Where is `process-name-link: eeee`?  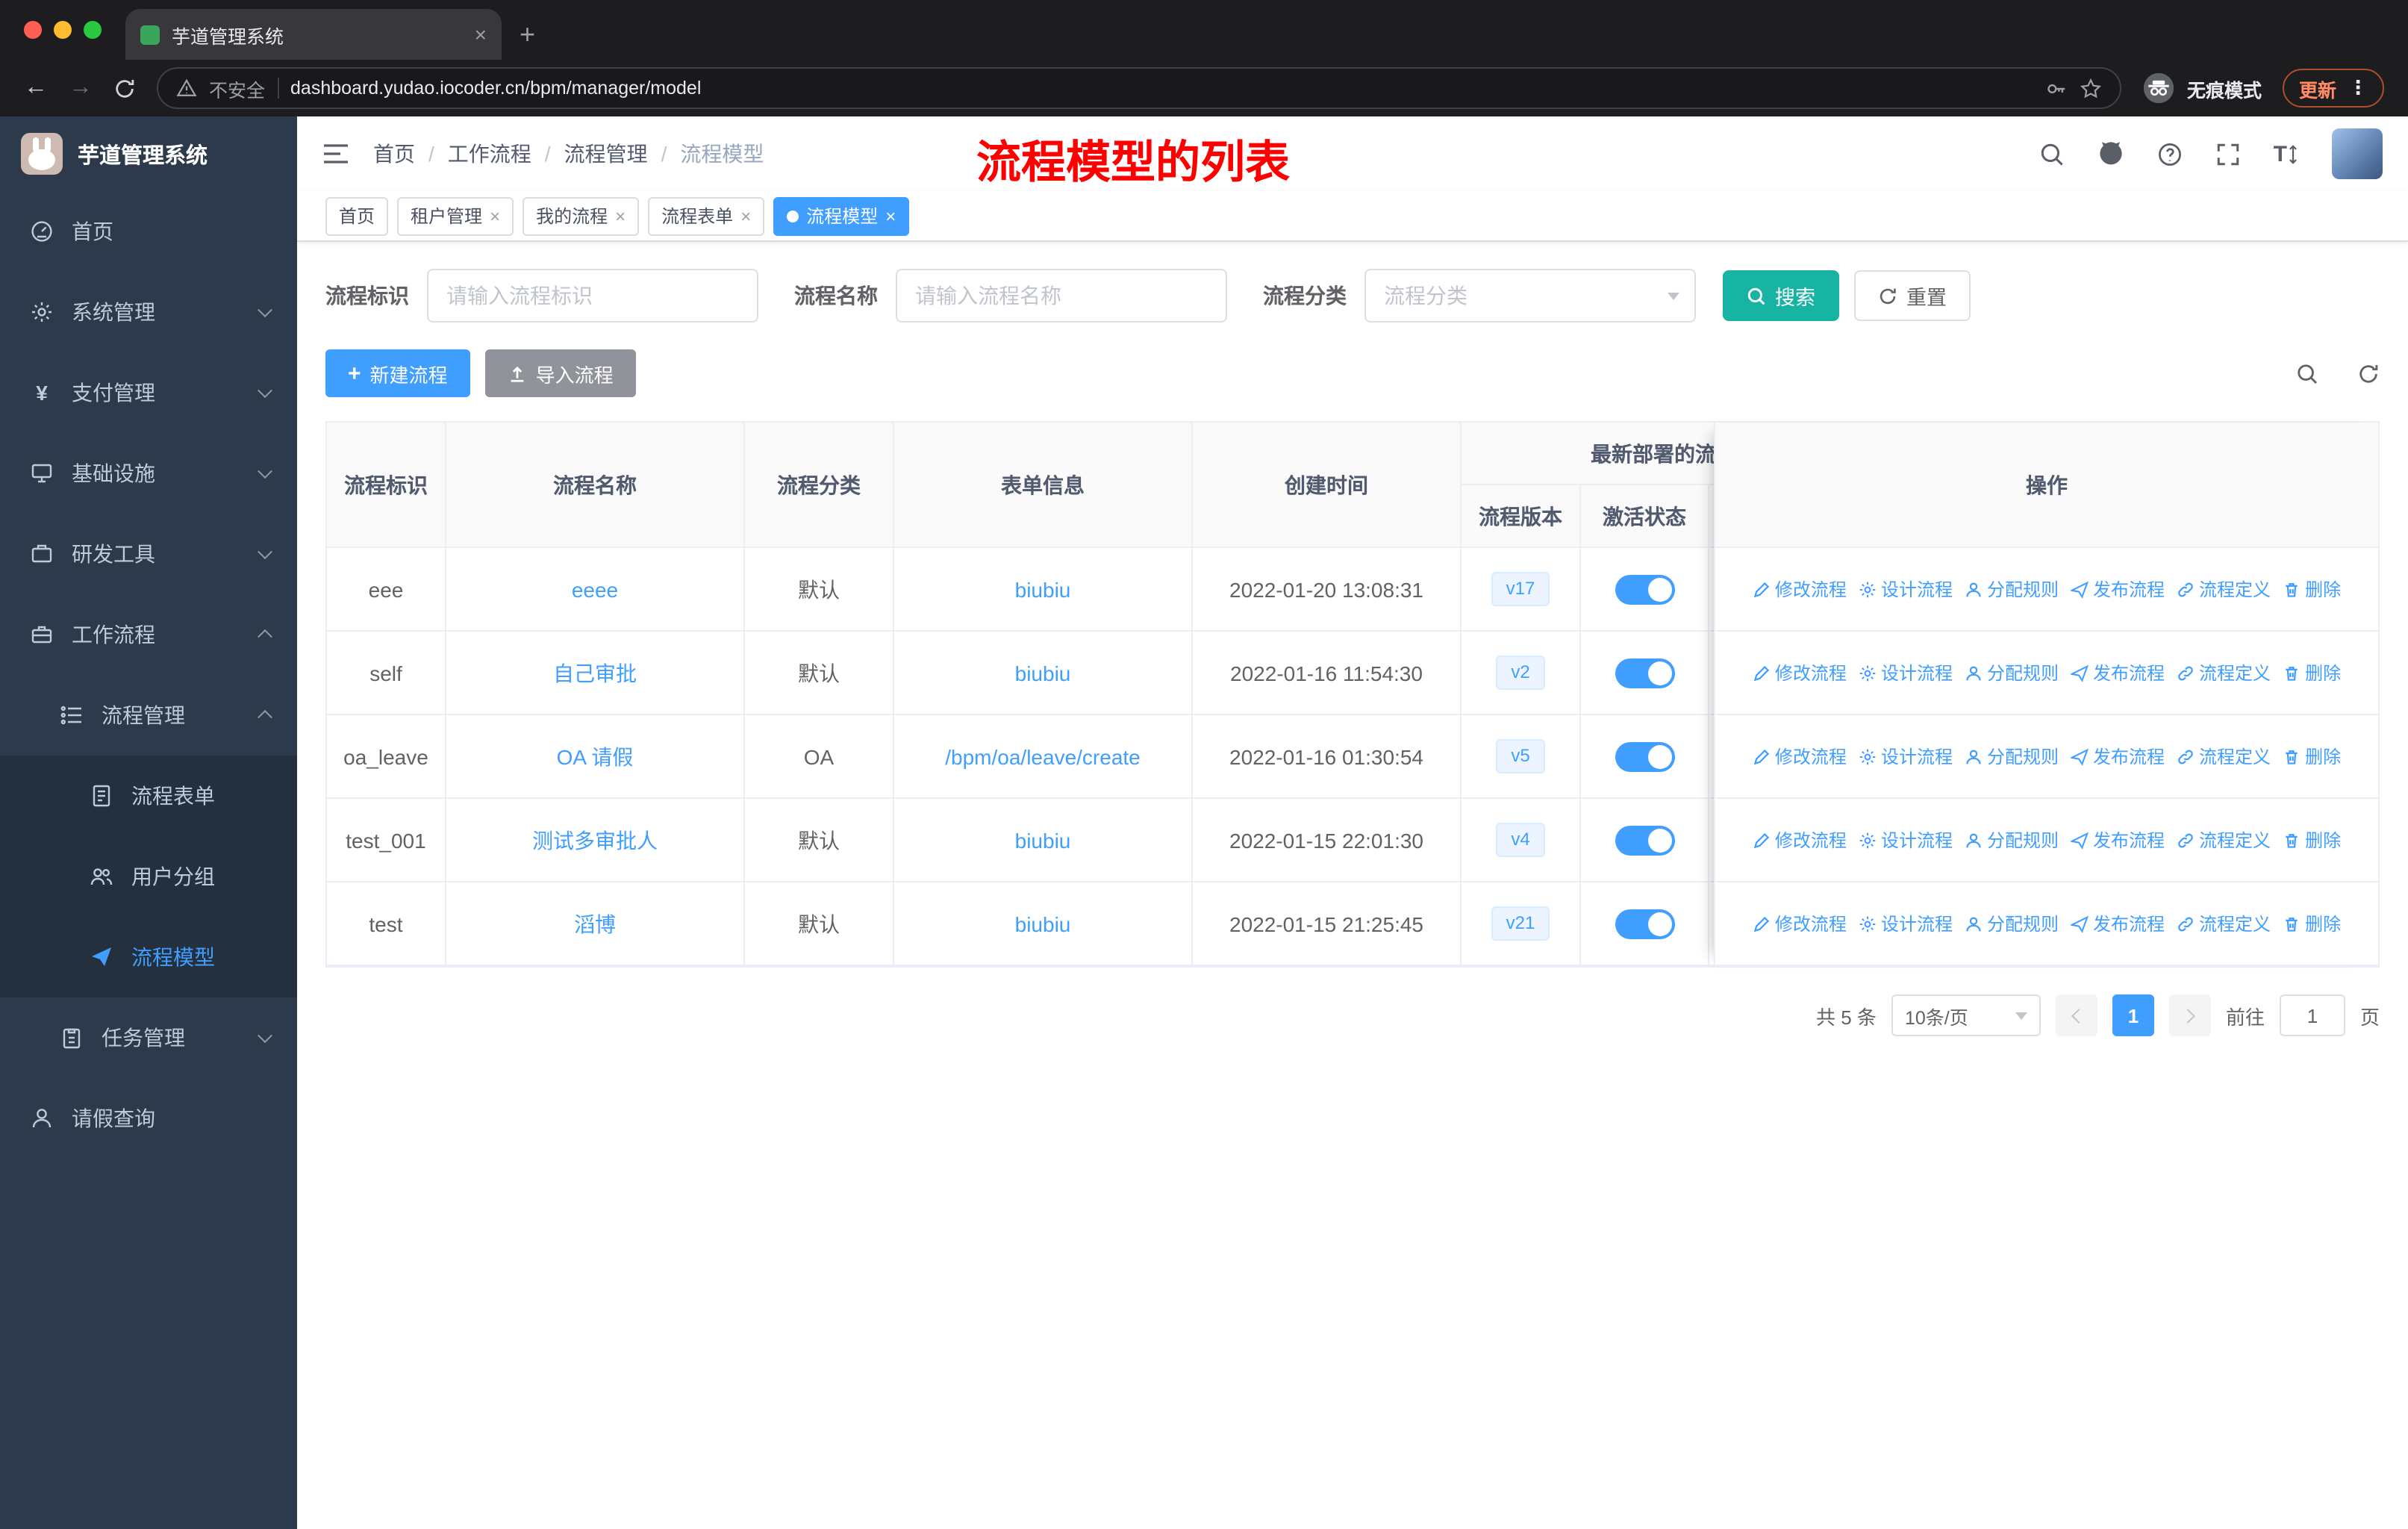
process-name-link: eeee is located at coordinates (595, 589).